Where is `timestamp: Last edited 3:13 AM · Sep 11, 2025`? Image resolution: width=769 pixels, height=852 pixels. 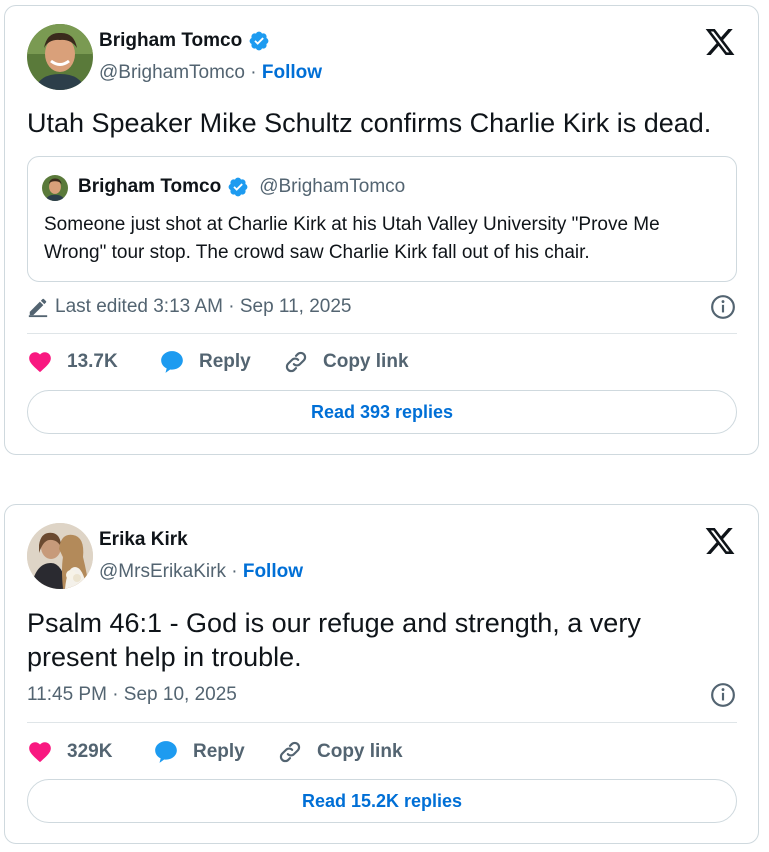
timestamp: Last edited 3:13 AM · Sep 11, 2025 is located at coordinates (203, 307).